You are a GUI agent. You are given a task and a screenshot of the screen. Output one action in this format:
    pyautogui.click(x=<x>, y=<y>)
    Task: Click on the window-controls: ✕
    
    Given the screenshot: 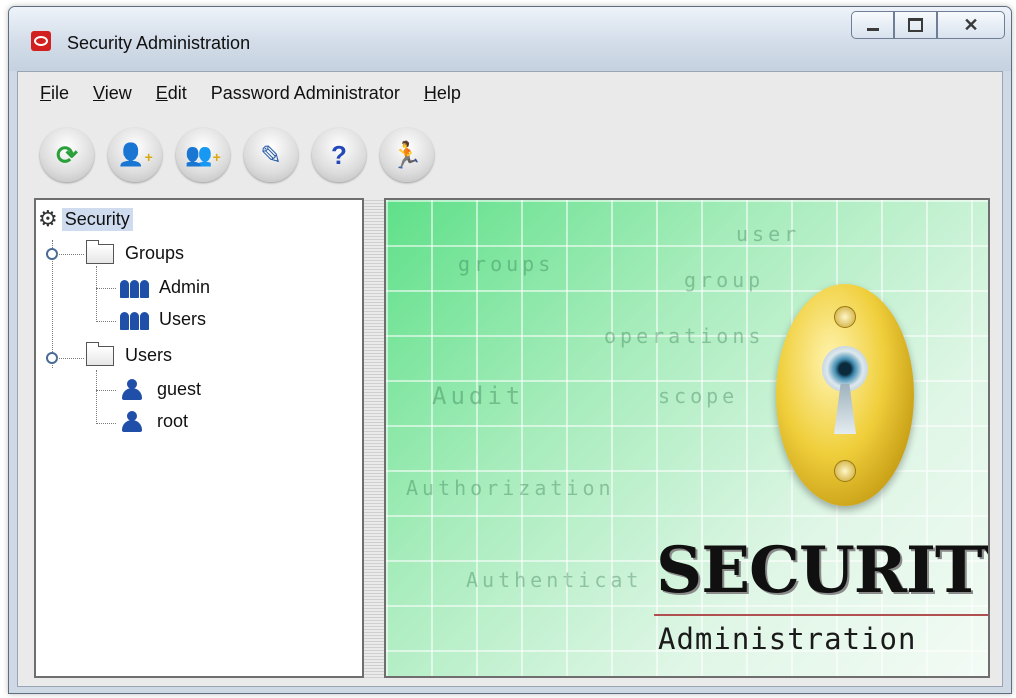 What is the action you would take?
    pyautogui.click(x=928, y=25)
    